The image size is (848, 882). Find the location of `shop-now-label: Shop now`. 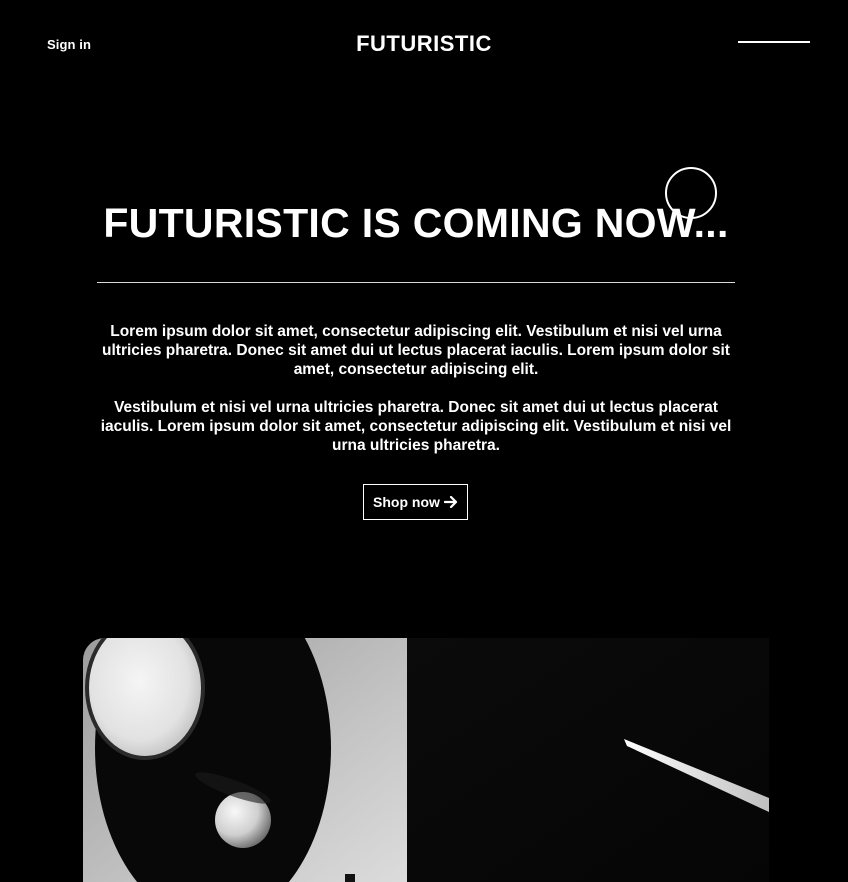

shop-now-label: Shop now is located at coordinates (406, 502).